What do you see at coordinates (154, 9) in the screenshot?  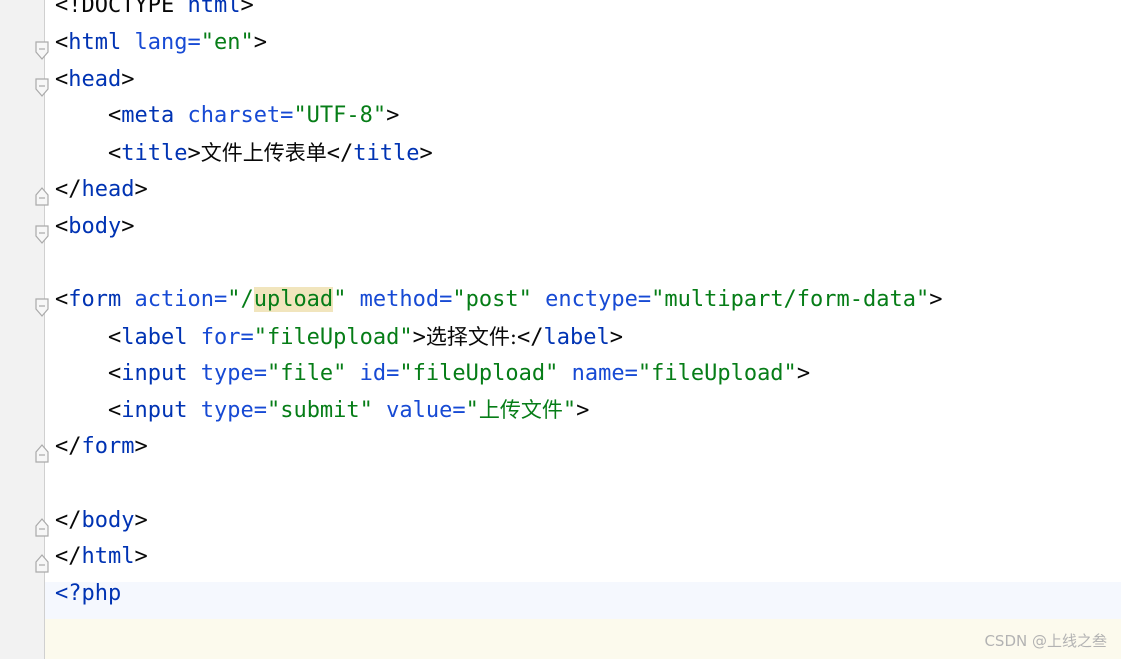 I see `code-text: <!DOCTYPE html>` at bounding box center [154, 9].